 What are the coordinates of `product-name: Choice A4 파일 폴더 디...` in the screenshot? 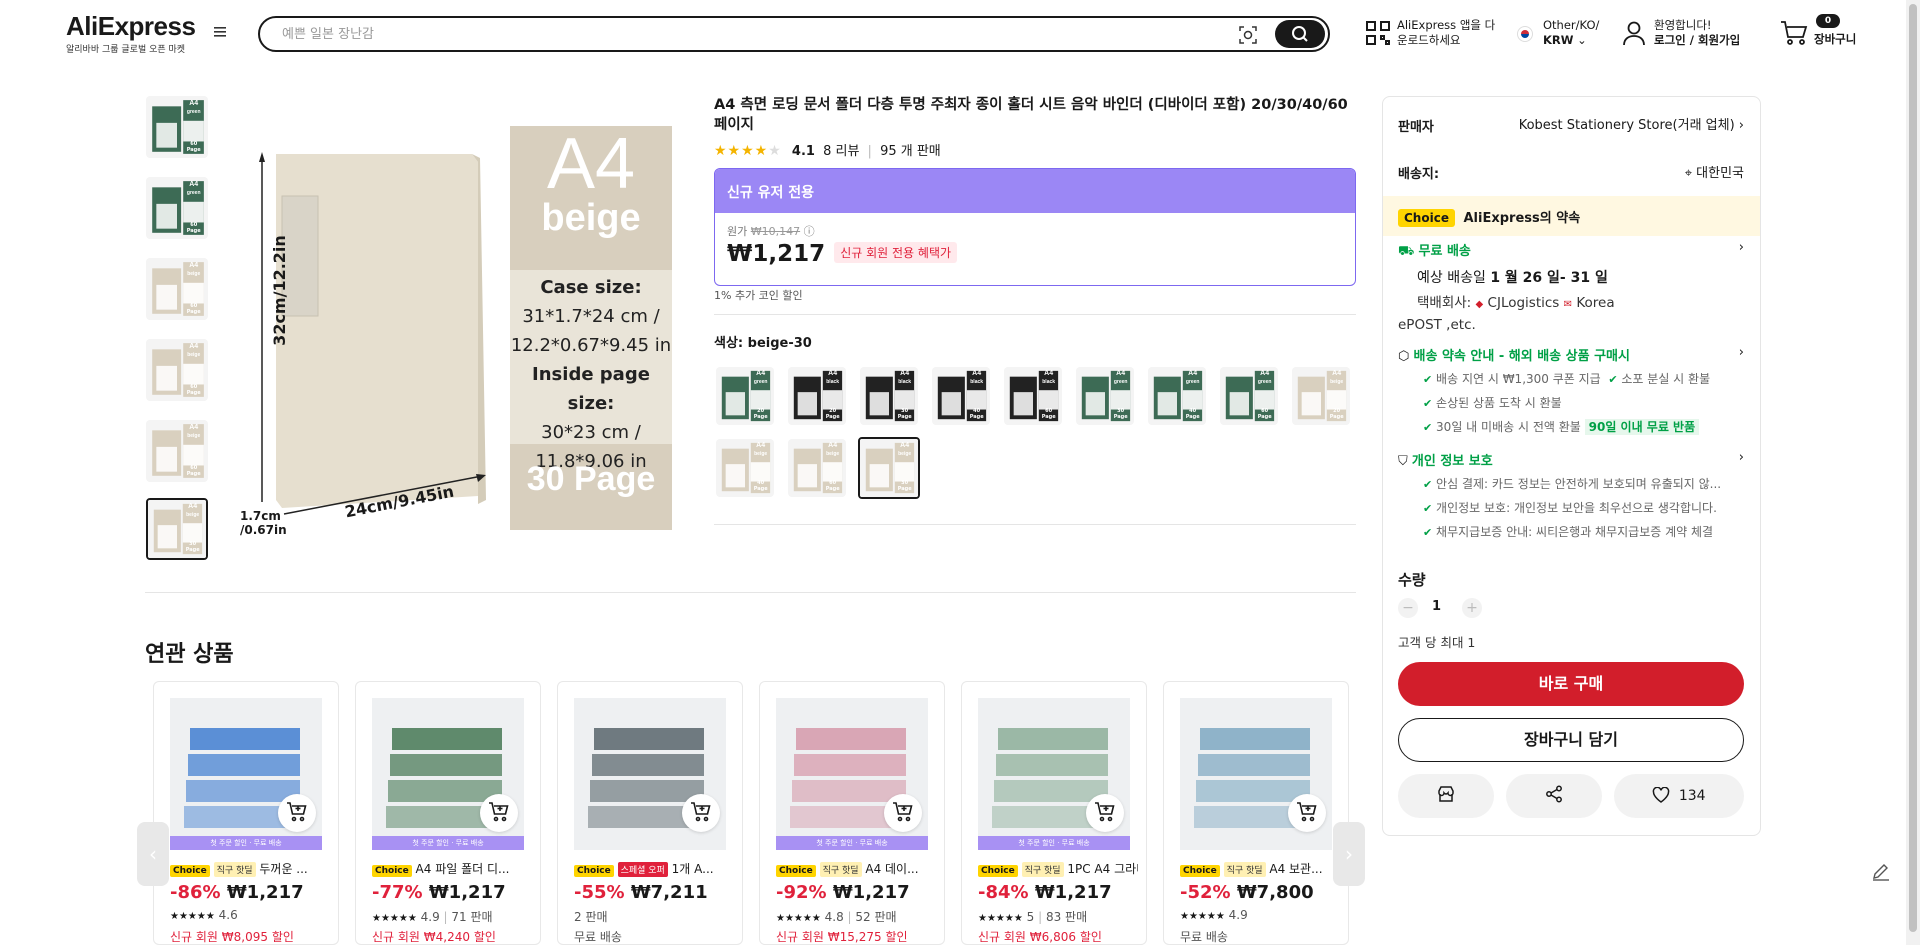 It's located at (452, 868).